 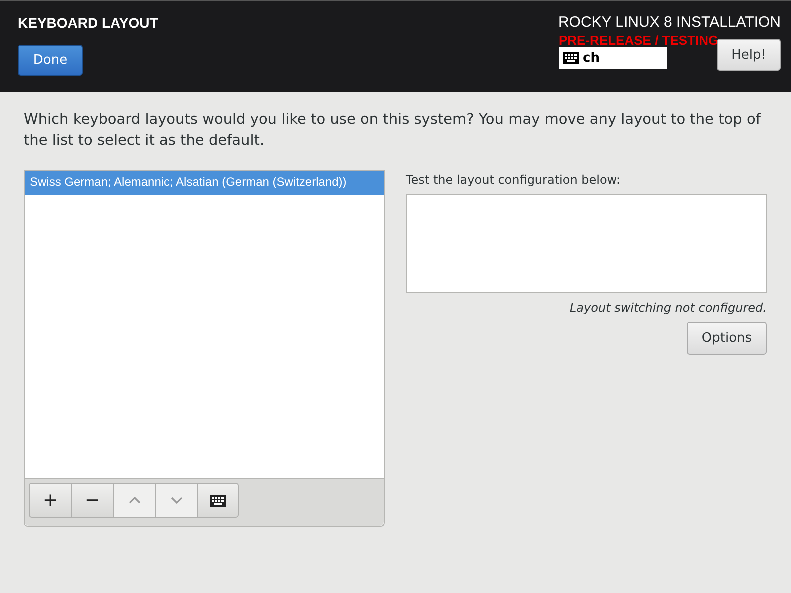 I want to click on product-title: ROCKY LINUX 8 INSTALLATION, so click(x=669, y=22).